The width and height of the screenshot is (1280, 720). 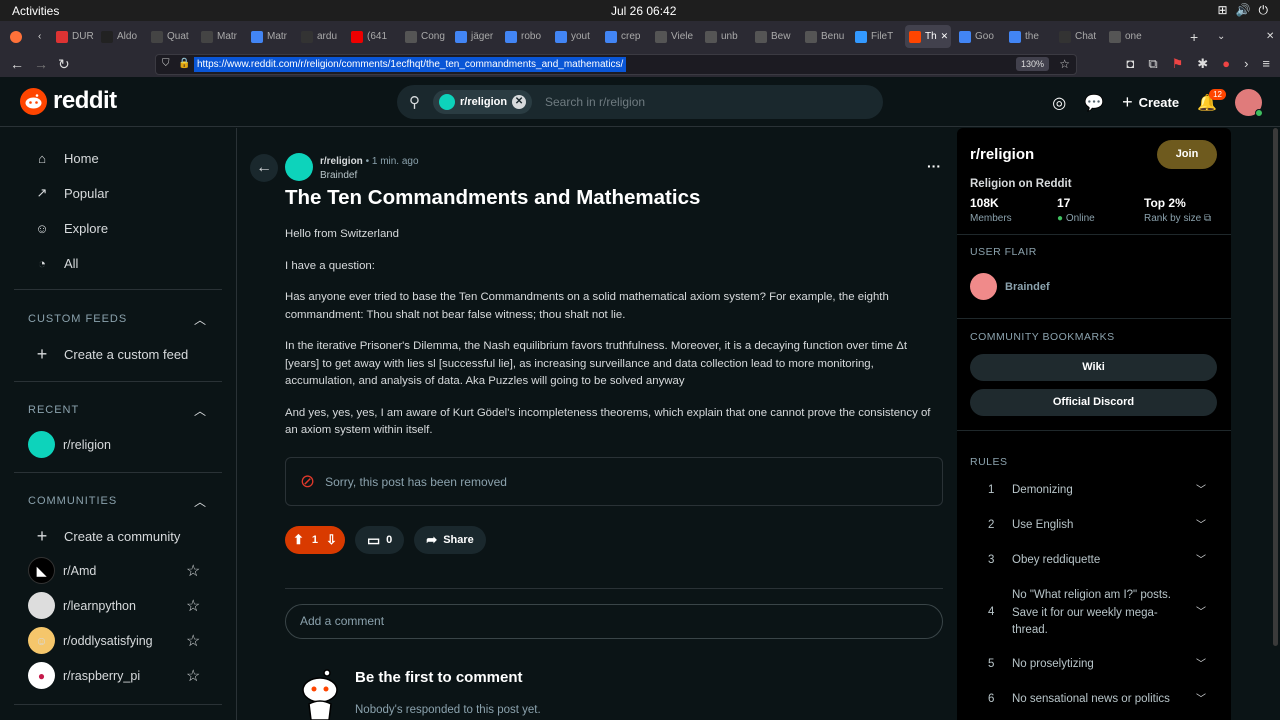 I want to click on forward-icon: →, so click(x=41, y=64).